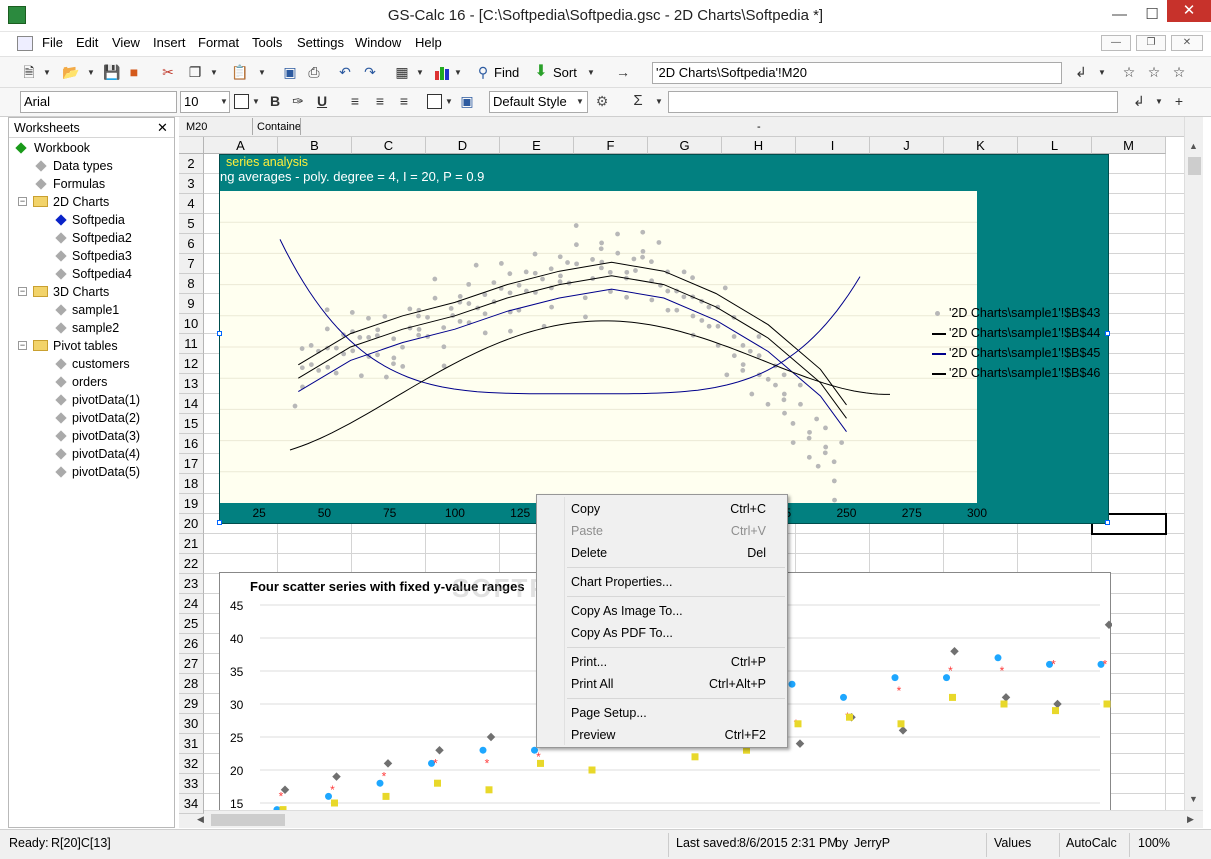 This screenshot has height=859, width=1211. Describe the element at coordinates (691, 819) in the screenshot. I see `horizontal-scrollbar: ◀ ▶` at that location.